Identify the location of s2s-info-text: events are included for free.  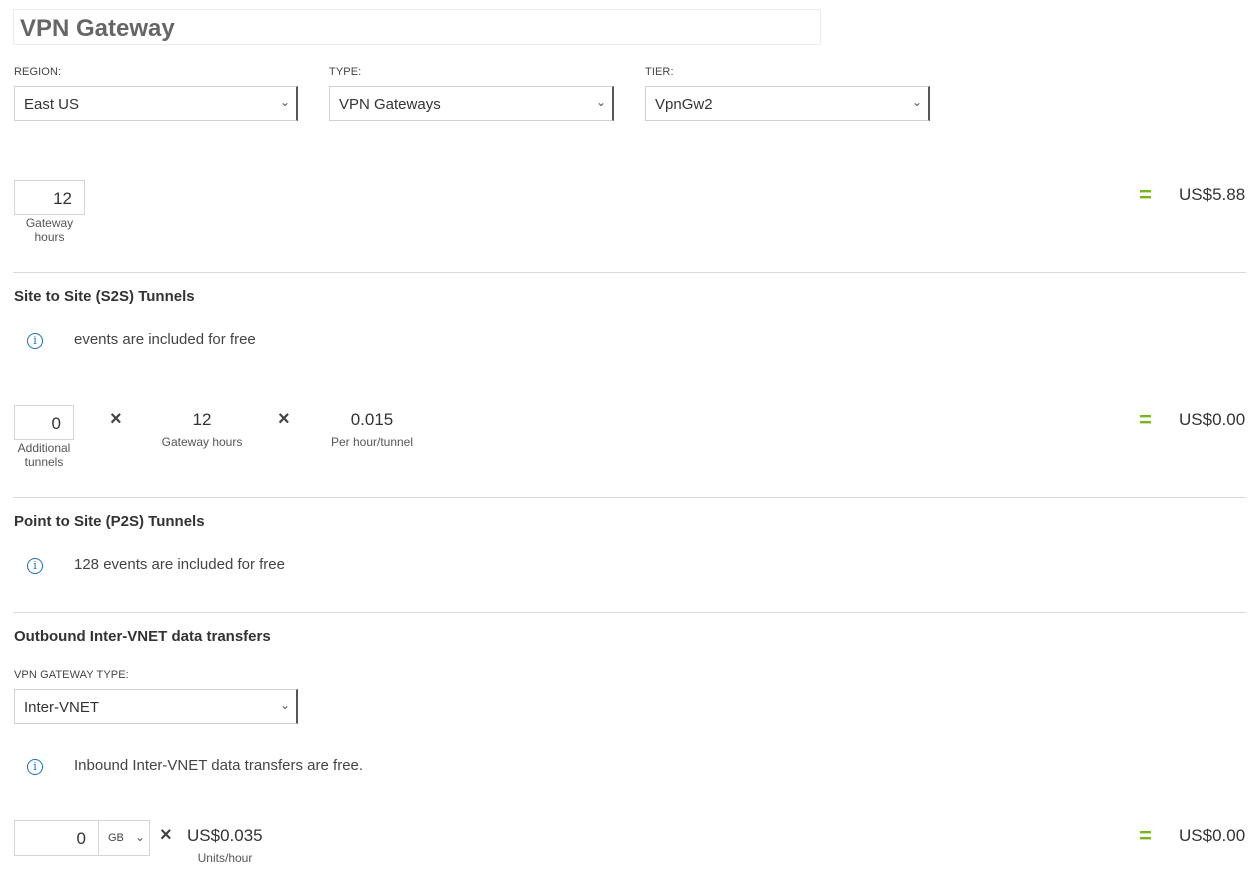
(165, 339).